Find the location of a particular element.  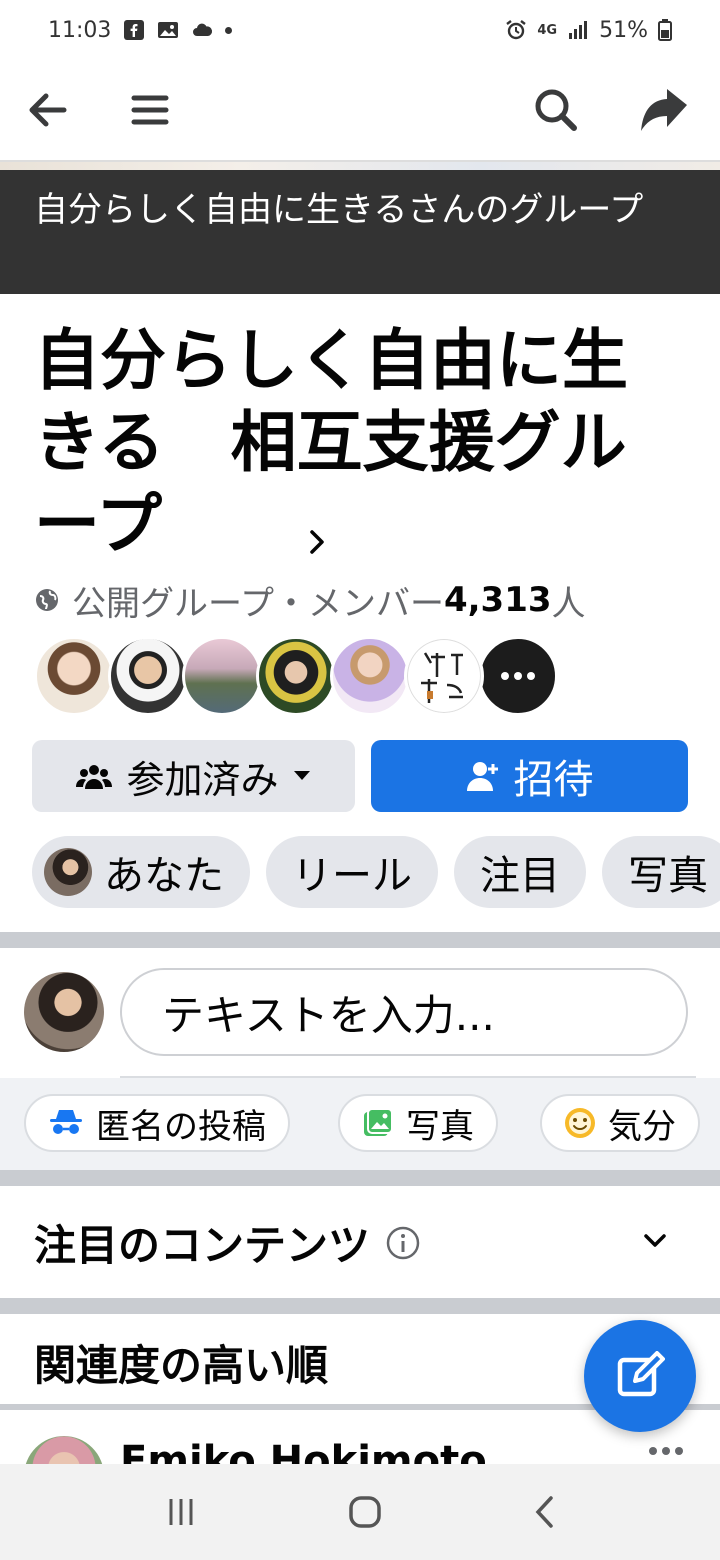

search-button is located at coordinates (556, 110).